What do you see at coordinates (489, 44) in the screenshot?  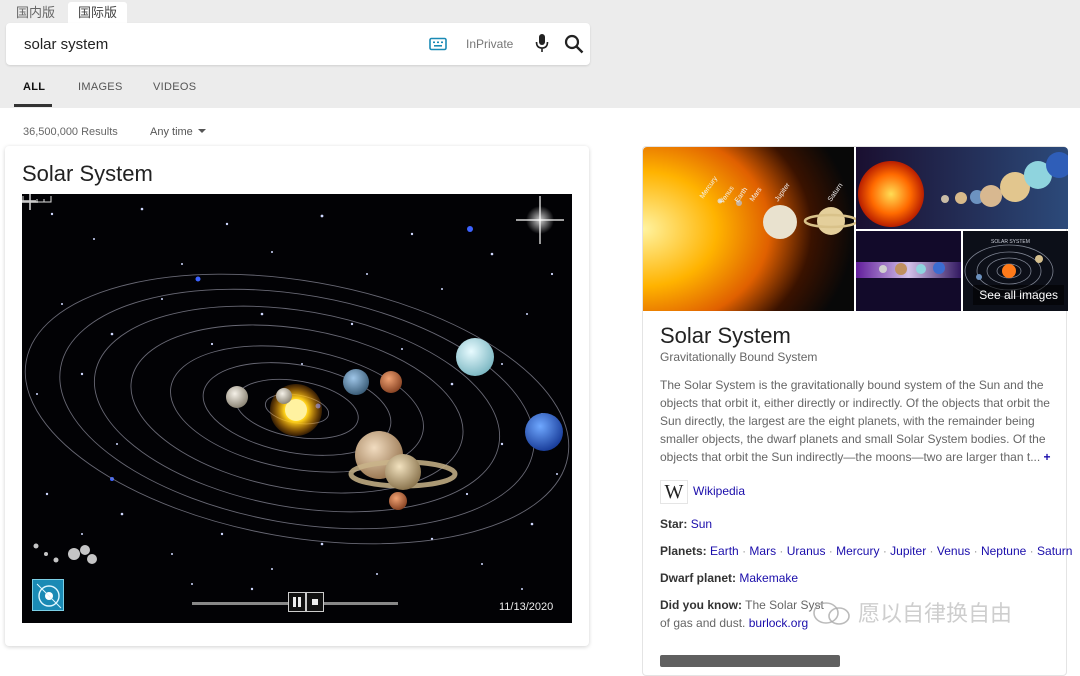 I see `inprivate-label: InPrivate` at bounding box center [489, 44].